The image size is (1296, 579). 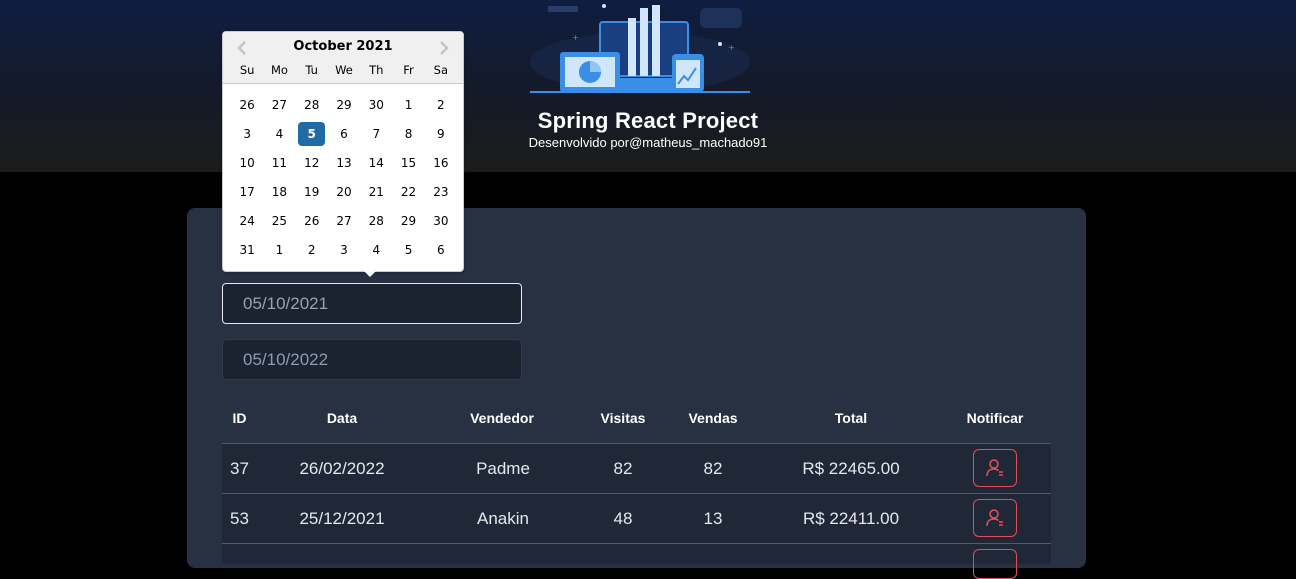 What do you see at coordinates (713, 468) in the screenshot?
I see `cell-deals: 82` at bounding box center [713, 468].